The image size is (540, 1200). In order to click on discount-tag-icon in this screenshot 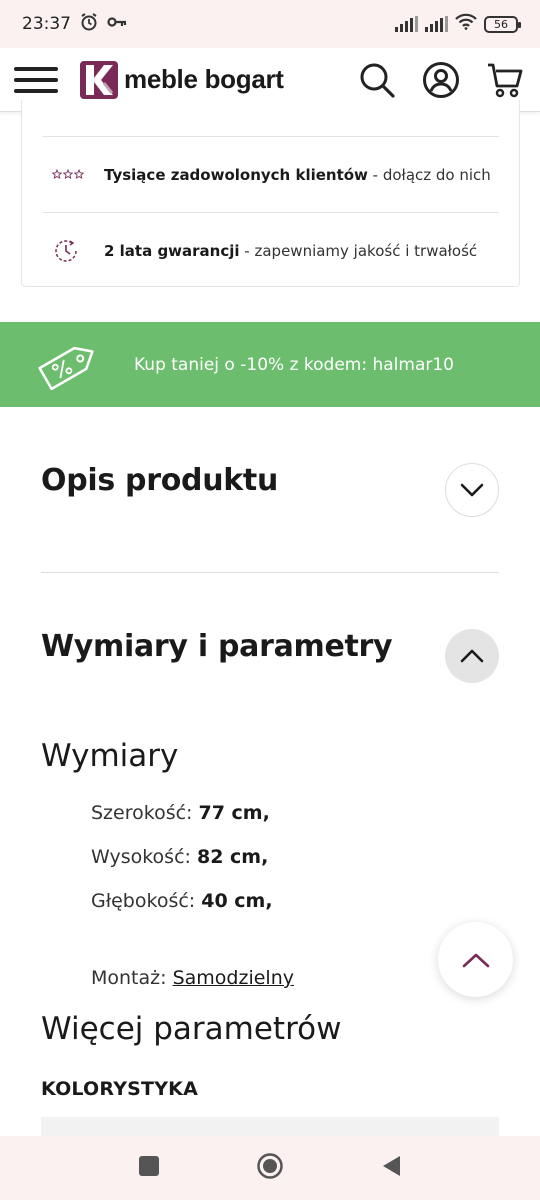, I will do `click(66, 368)`.